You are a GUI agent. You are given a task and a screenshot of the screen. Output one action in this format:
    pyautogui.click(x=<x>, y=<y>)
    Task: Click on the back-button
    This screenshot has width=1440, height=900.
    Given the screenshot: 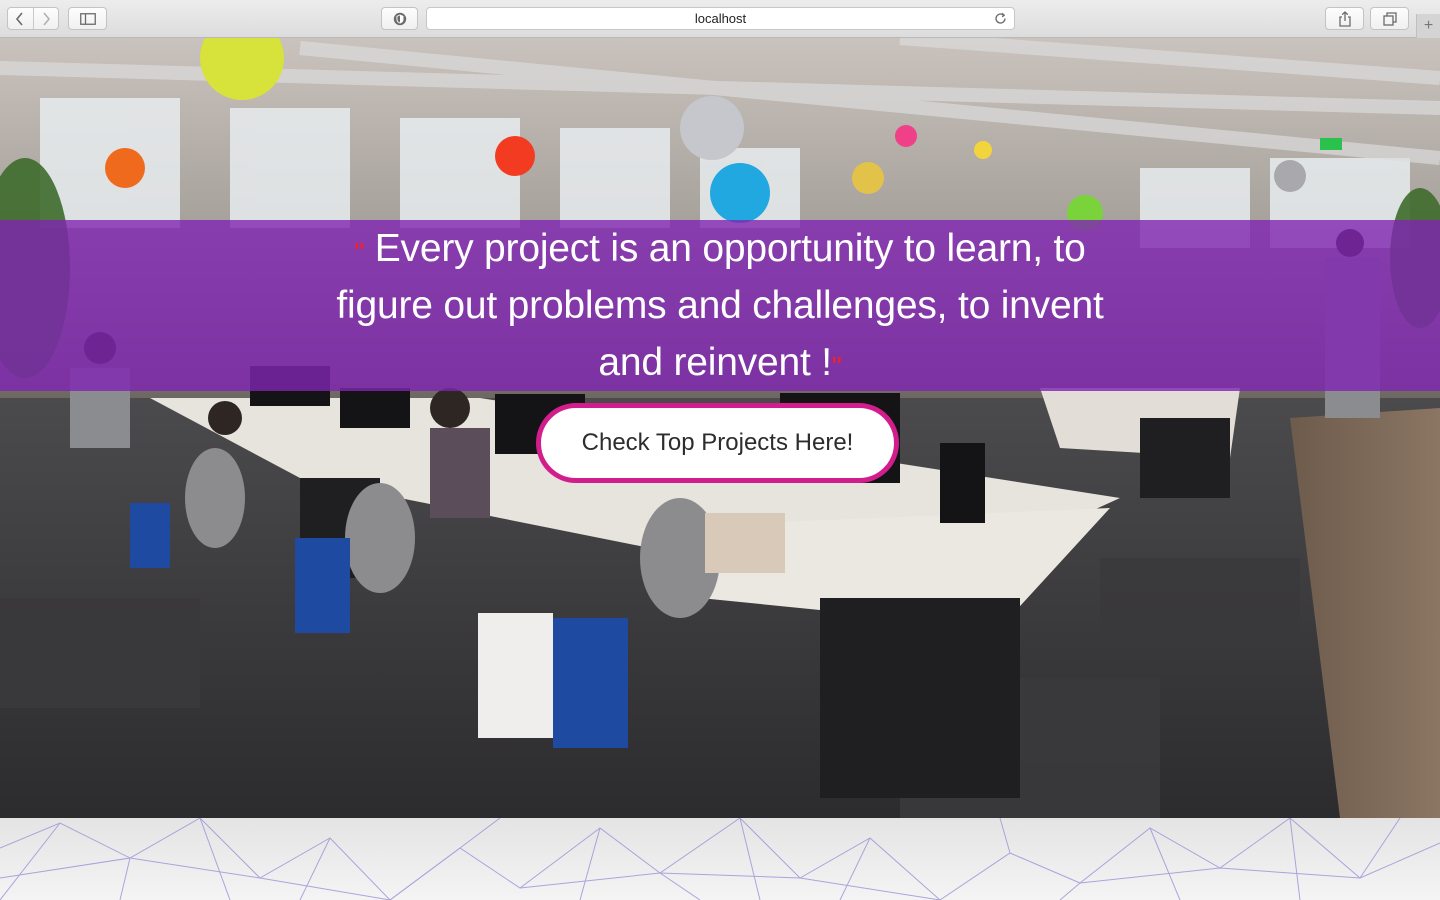 What is the action you would take?
    pyautogui.click(x=20, y=18)
    